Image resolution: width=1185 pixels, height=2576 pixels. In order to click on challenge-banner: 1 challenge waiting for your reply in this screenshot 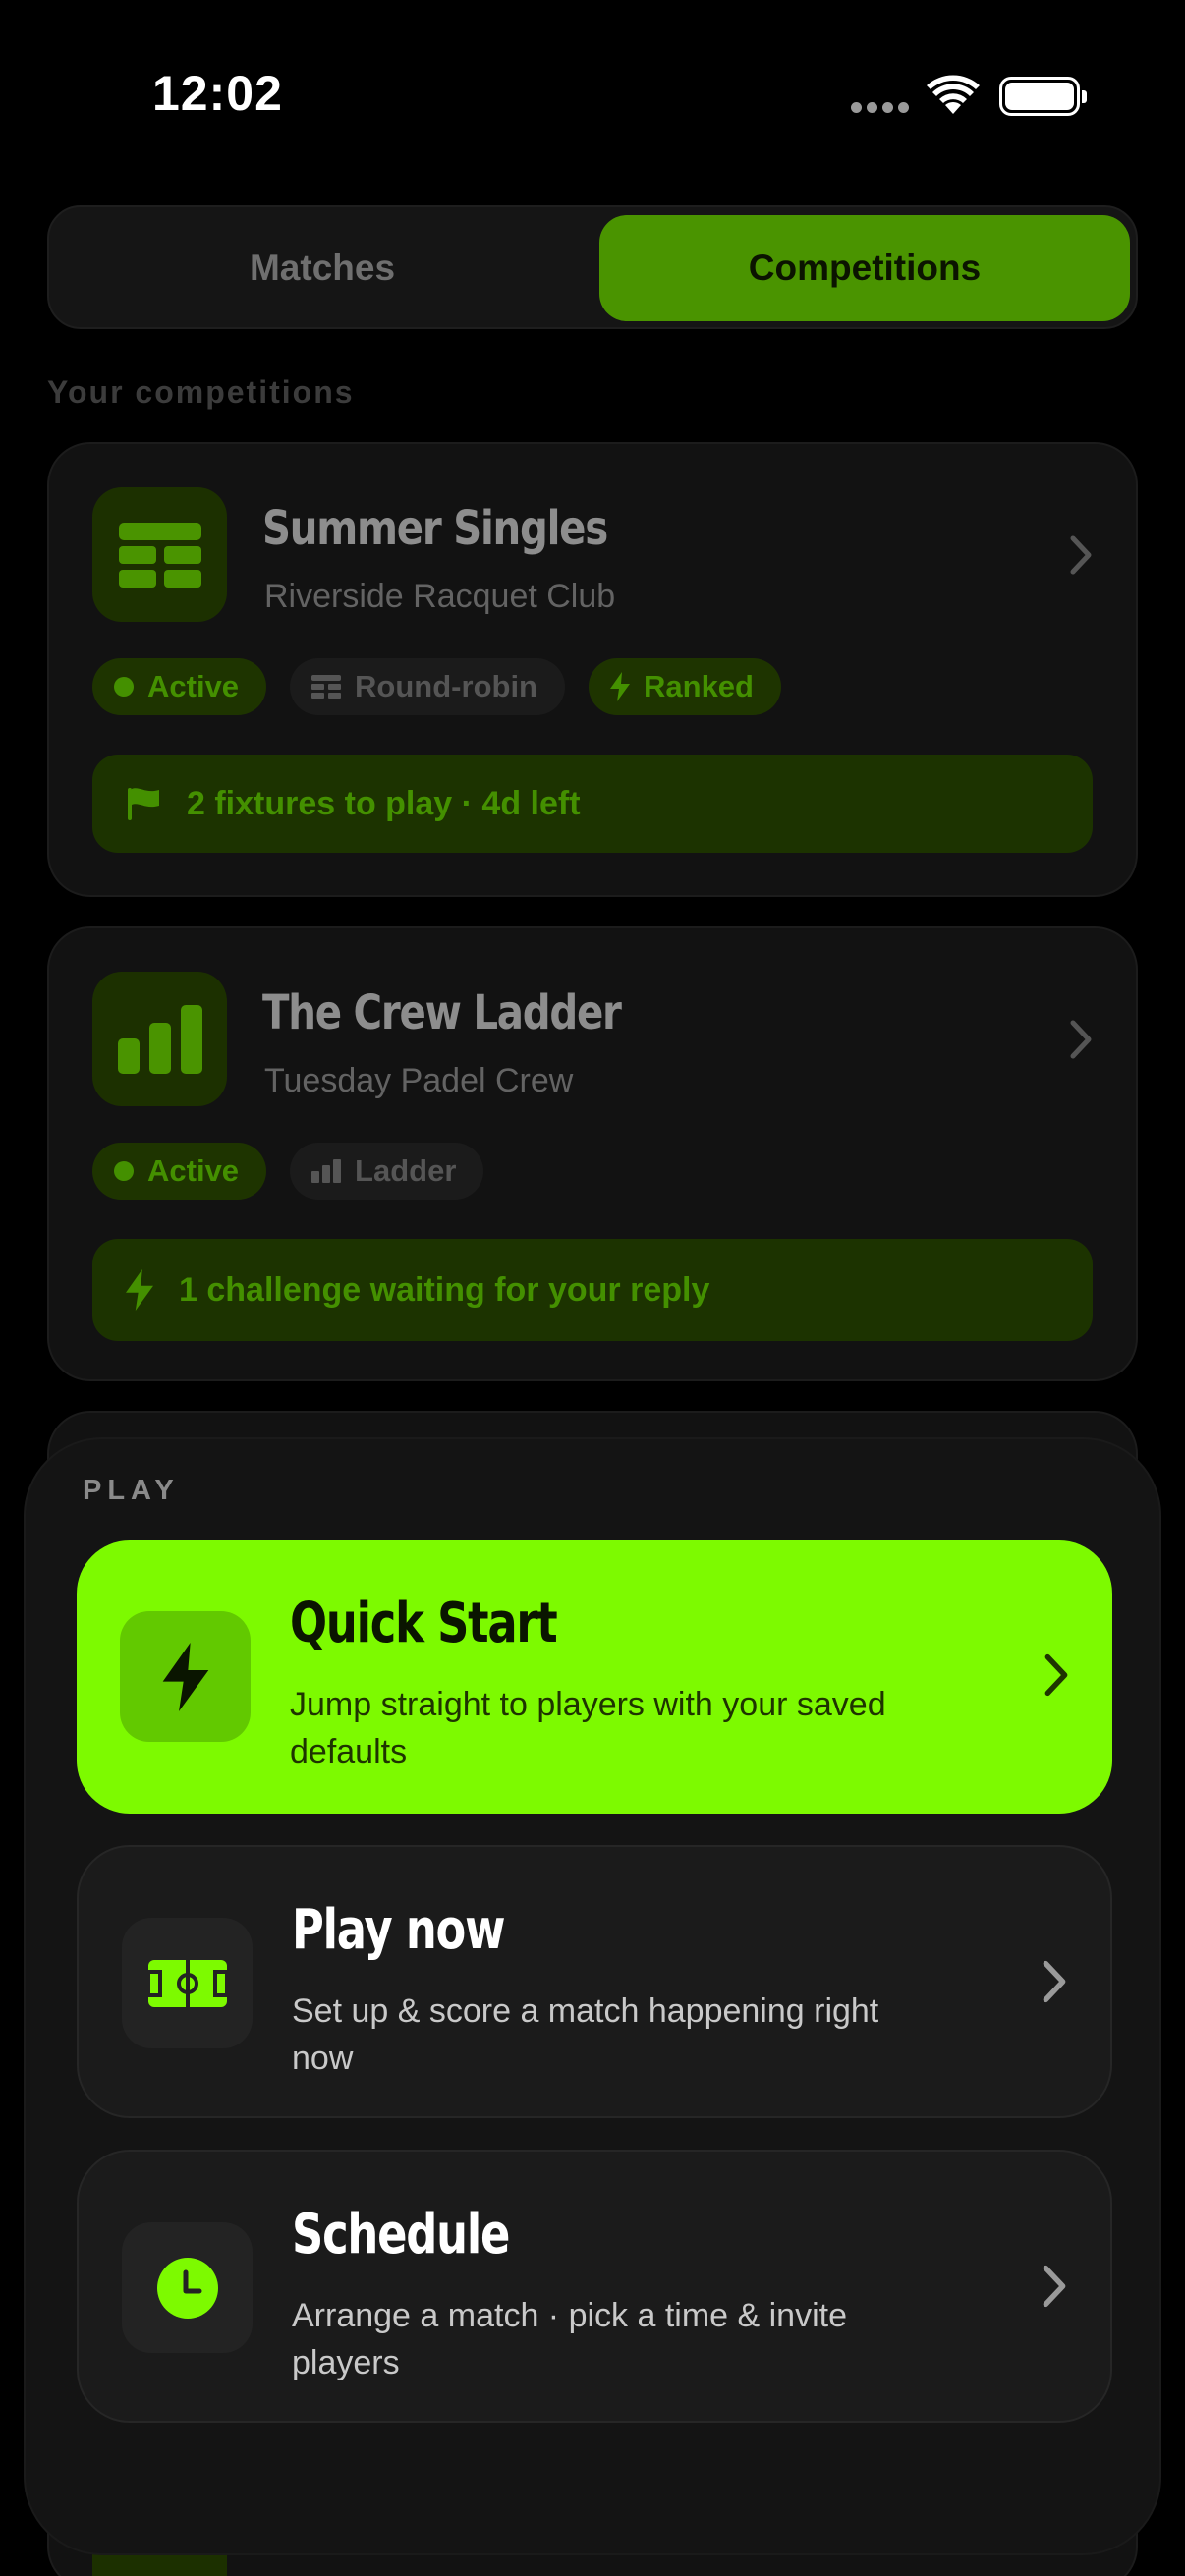, I will do `click(592, 1290)`.